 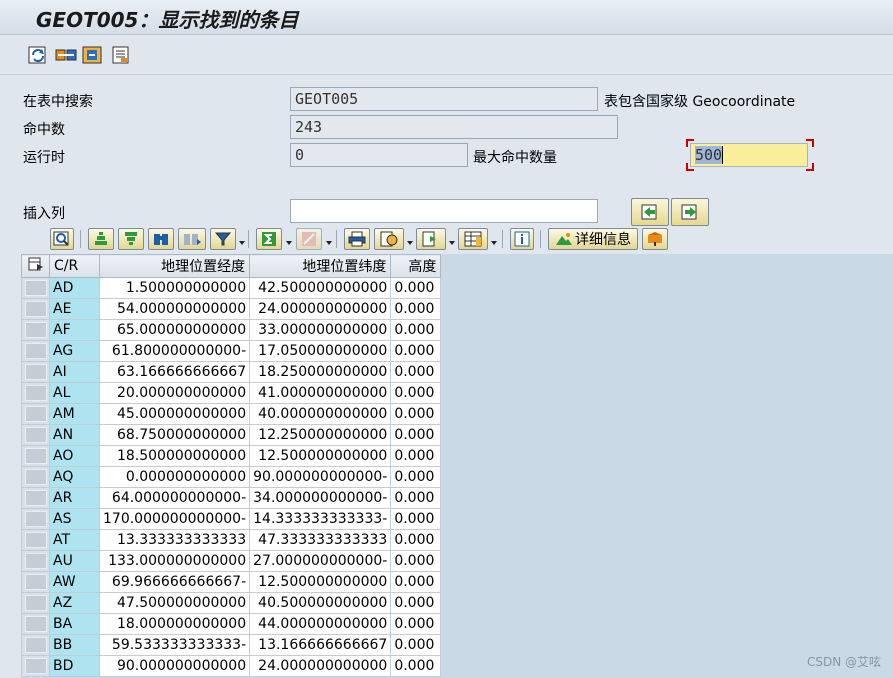 What do you see at coordinates (320, 393) in the screenshot?
I see `cell-latitude: 41.000000000000` at bounding box center [320, 393].